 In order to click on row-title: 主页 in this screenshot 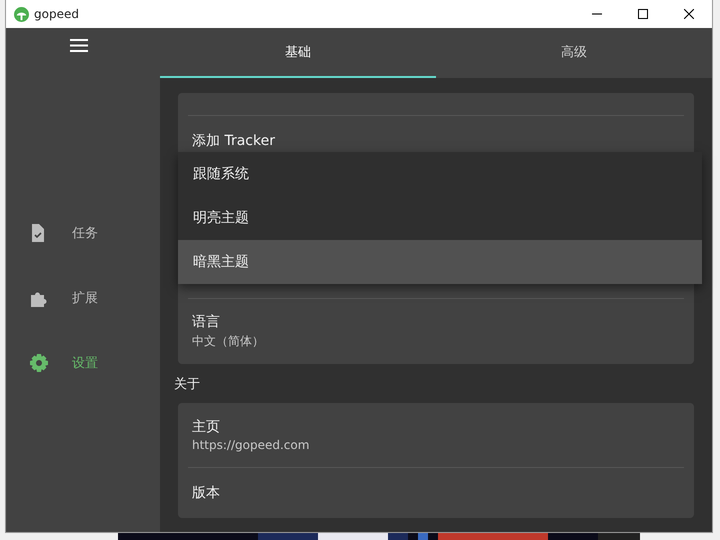, I will do `click(206, 427)`.